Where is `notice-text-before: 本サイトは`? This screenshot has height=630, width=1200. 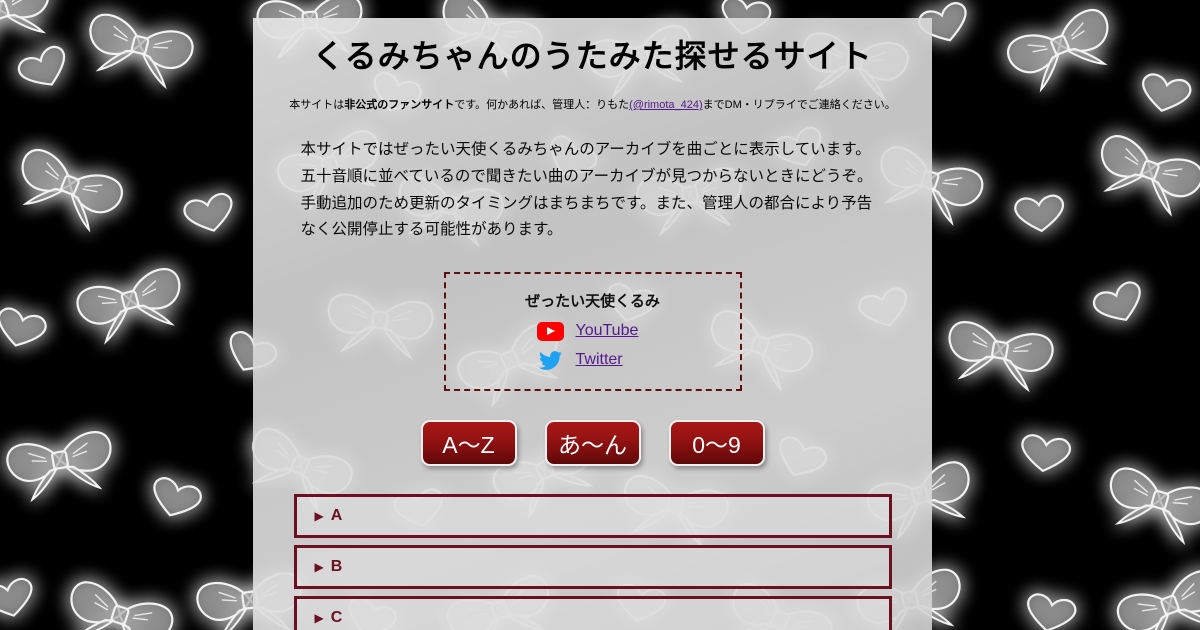 notice-text-before: 本サイトは is located at coordinates (317, 105).